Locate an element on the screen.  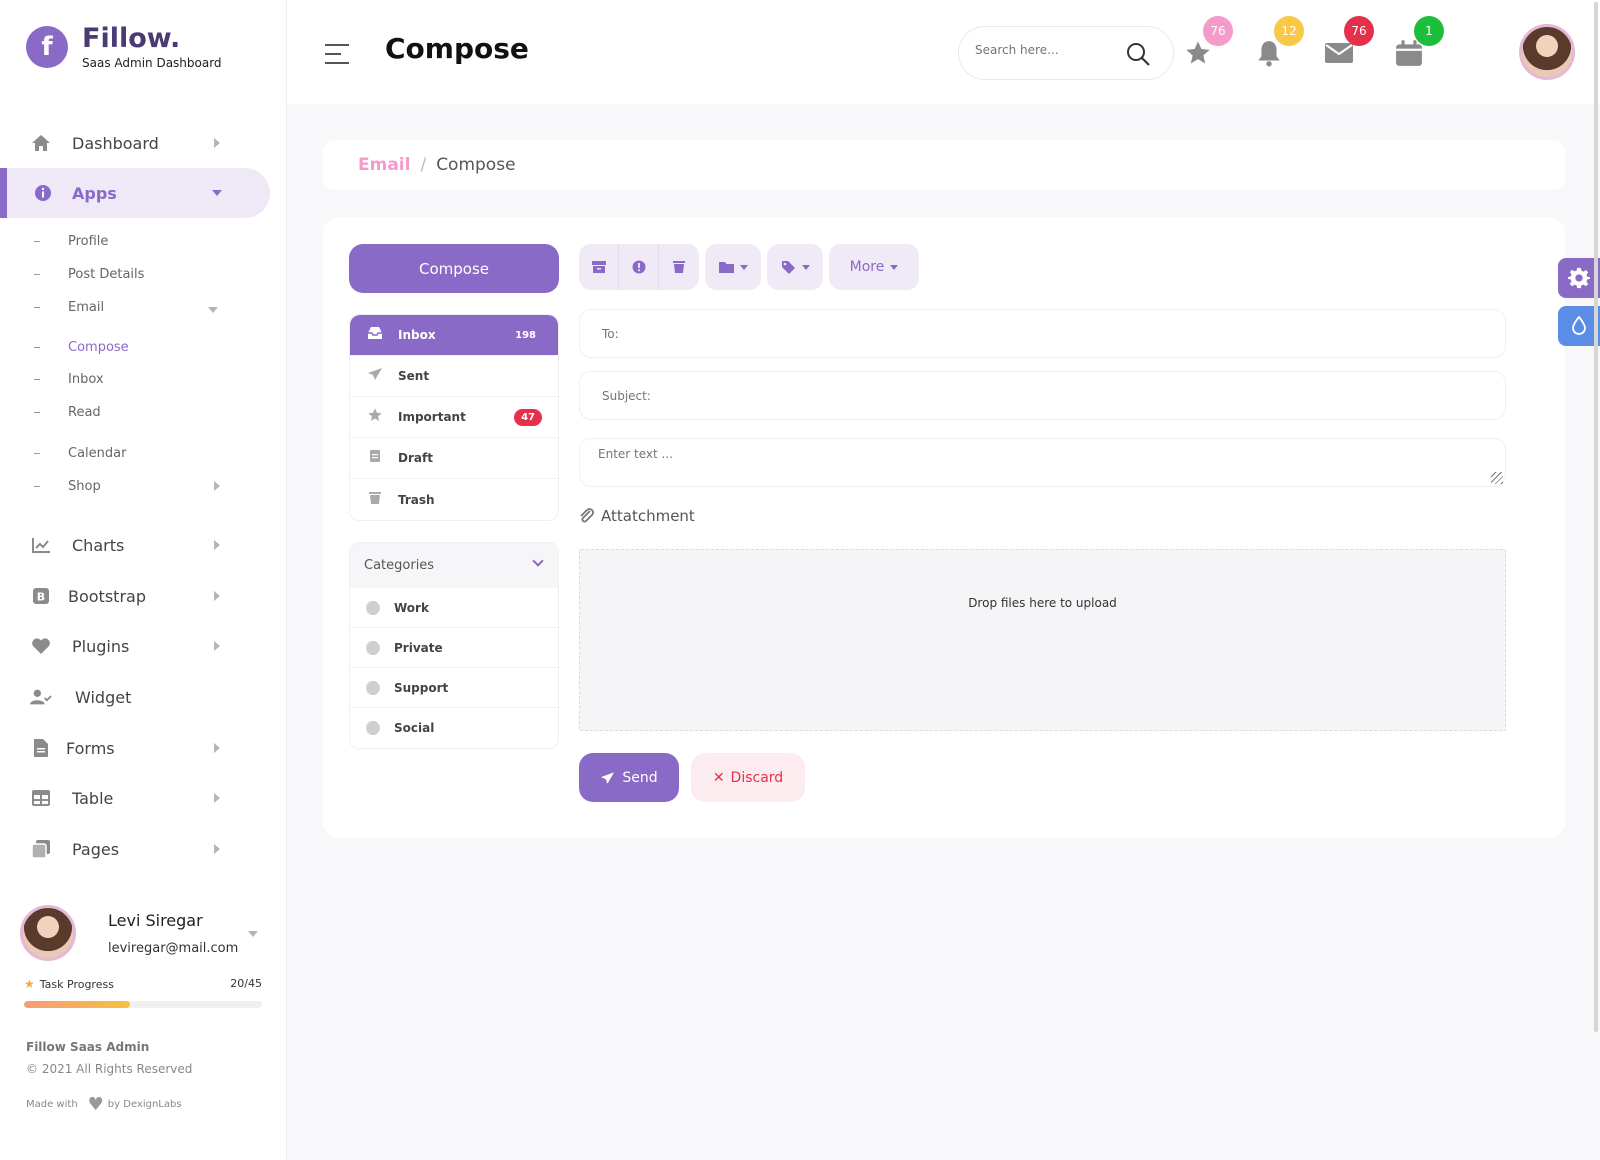
page-scrollbar is located at coordinates (1596, 517).